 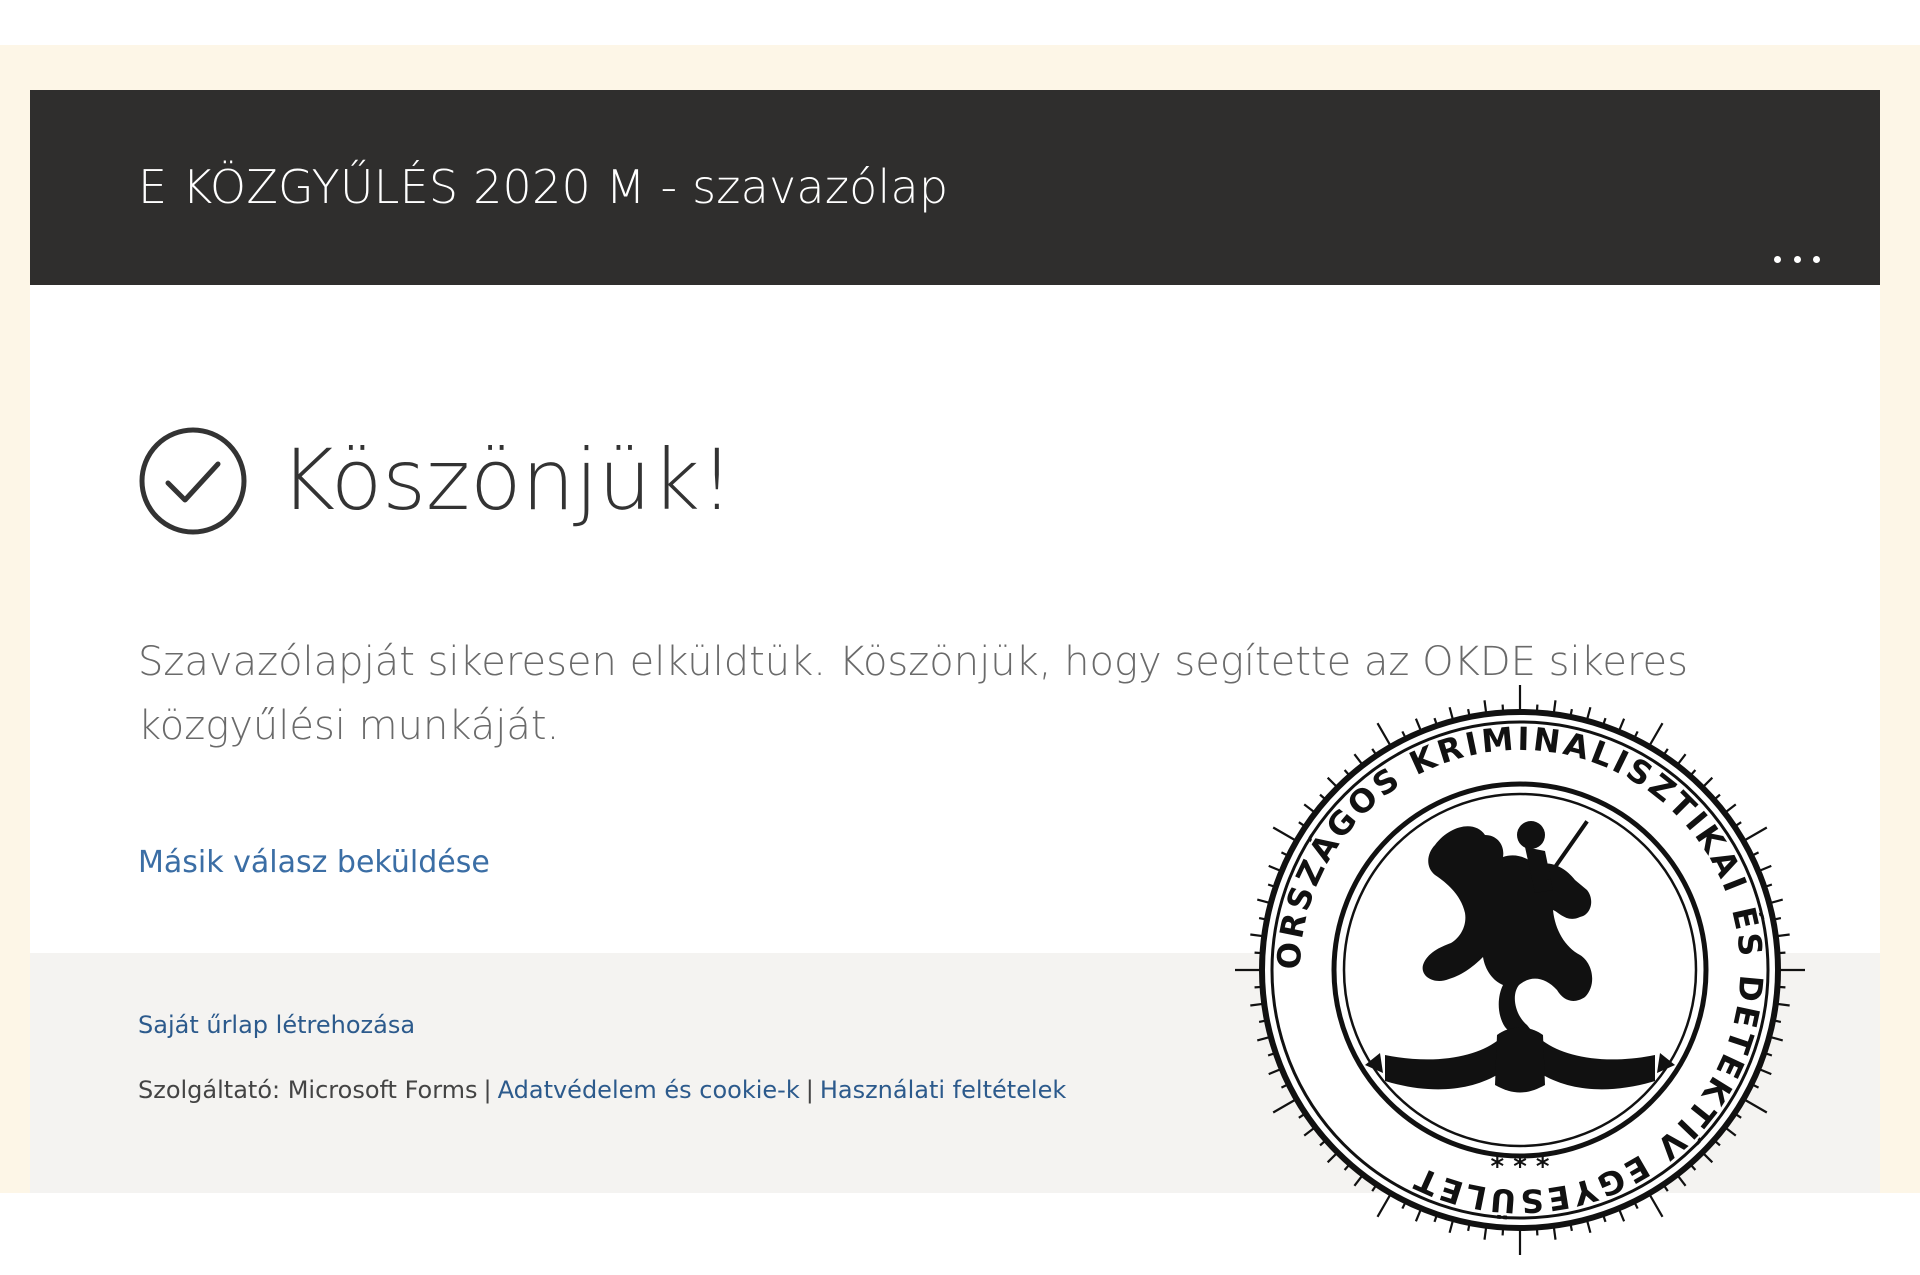 I want to click on submit-another-response-link: Másik válasz beküldése, so click(x=314, y=862).